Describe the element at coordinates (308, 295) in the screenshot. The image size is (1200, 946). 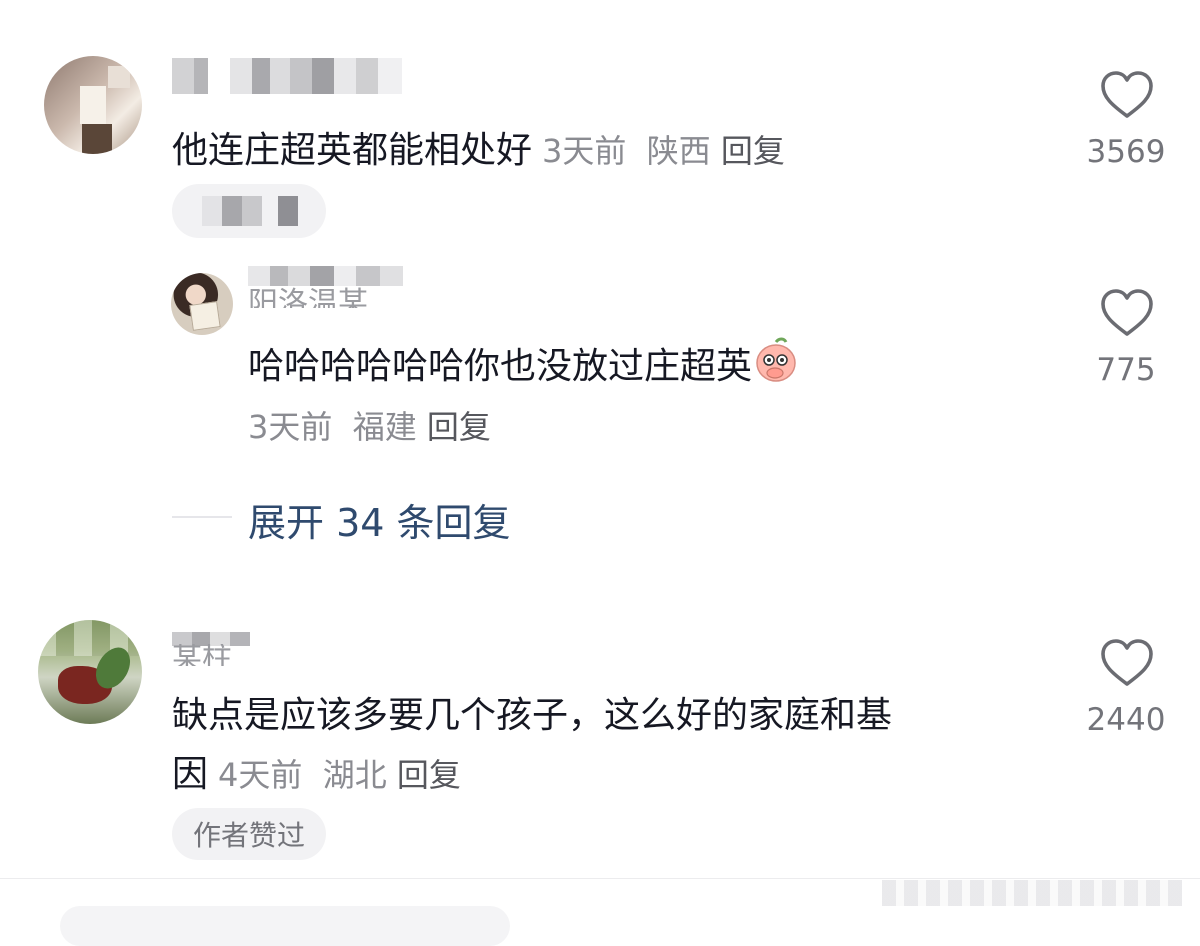
I see `username: 阳洛温某` at that location.